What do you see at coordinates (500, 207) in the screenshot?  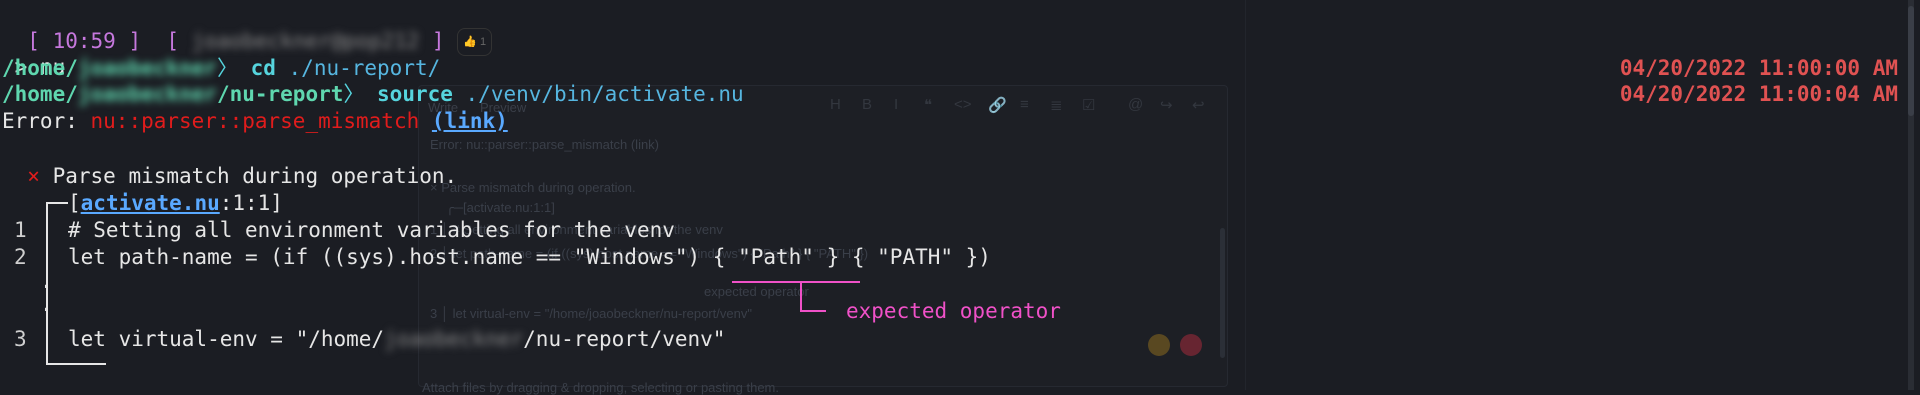 I see `background-body-line: ╭─[activate.nu:1:1]` at bounding box center [500, 207].